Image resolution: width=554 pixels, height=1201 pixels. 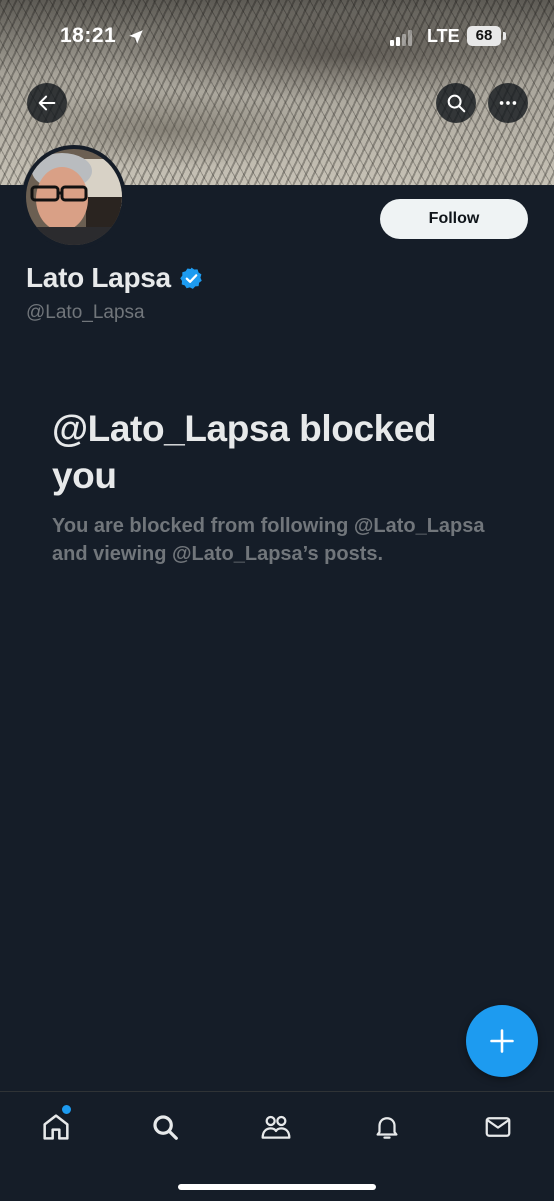 I want to click on notifications-icon, so click(x=387, y=1128).